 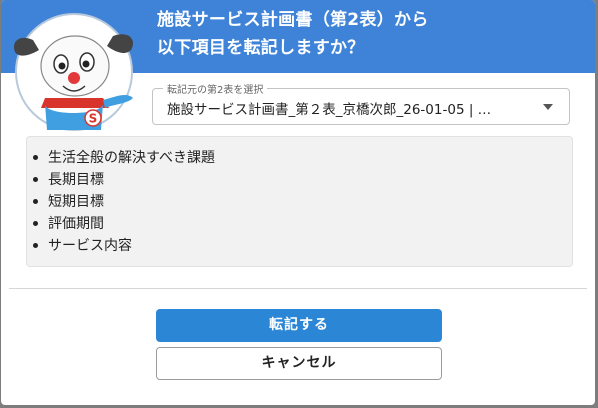 I want to click on list-item-label: サービス内容, so click(x=90, y=246).